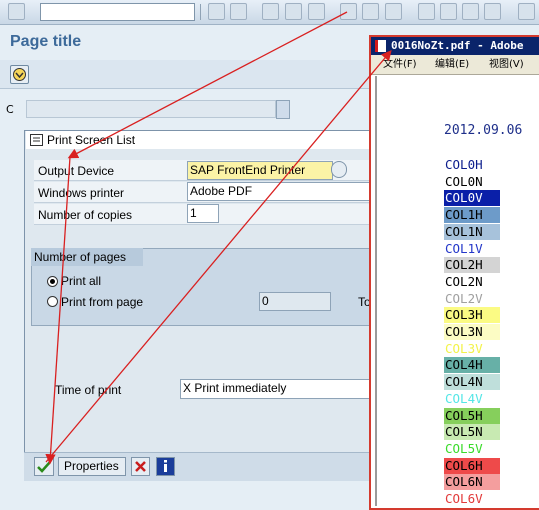 The image size is (539, 510). I want to click on exit-icon, so click(293, 11).